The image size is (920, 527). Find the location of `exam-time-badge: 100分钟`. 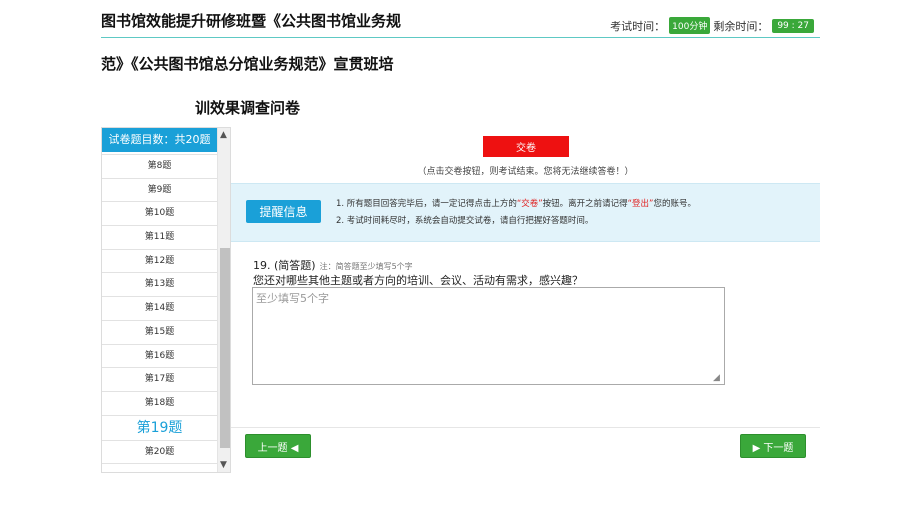

exam-time-badge: 100分钟 is located at coordinates (690, 25).